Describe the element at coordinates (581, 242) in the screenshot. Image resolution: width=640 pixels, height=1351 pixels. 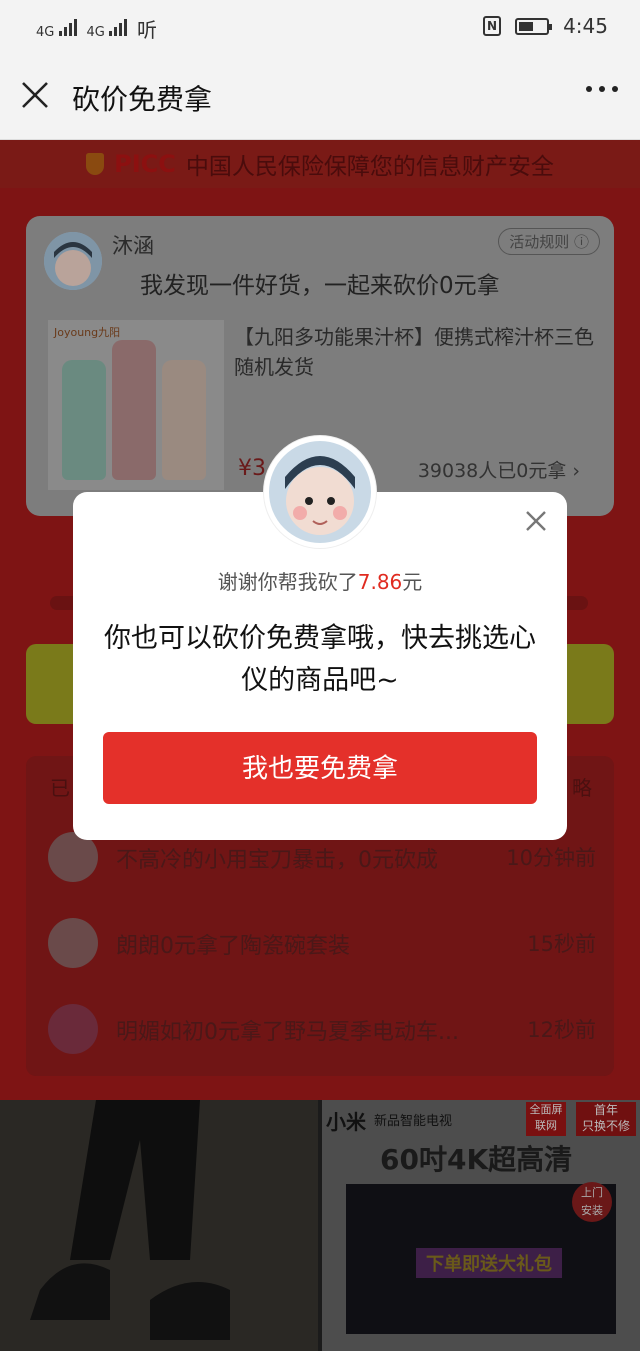
I see `help-icon: ⓘ` at that location.